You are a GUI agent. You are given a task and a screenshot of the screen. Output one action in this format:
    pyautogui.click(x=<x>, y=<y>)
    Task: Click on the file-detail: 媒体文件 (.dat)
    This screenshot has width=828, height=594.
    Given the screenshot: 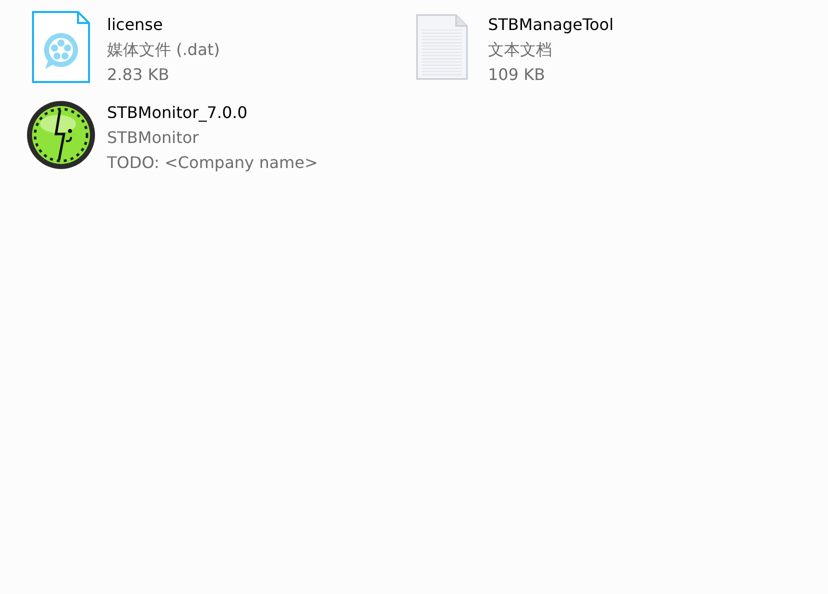 What is the action you would take?
    pyautogui.click(x=163, y=50)
    